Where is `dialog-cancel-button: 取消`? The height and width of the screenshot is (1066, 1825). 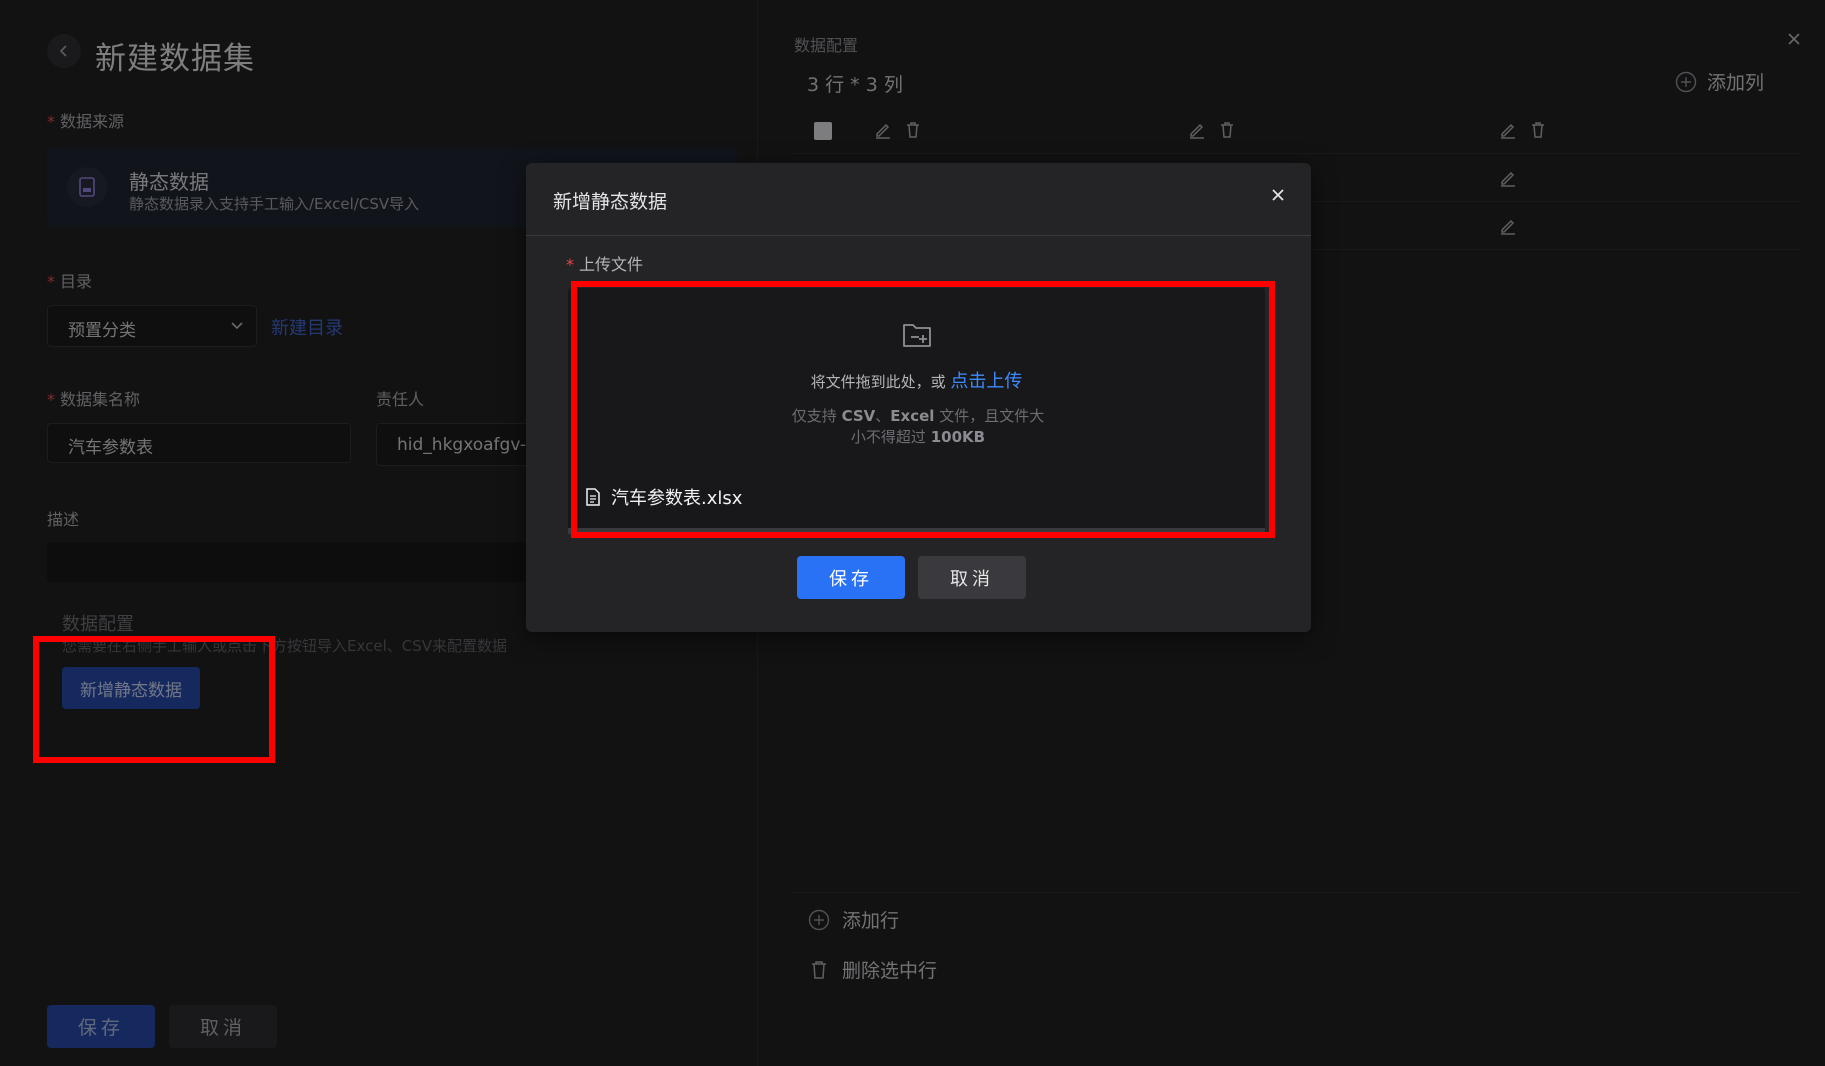 dialog-cancel-button: 取消 is located at coordinates (972, 577).